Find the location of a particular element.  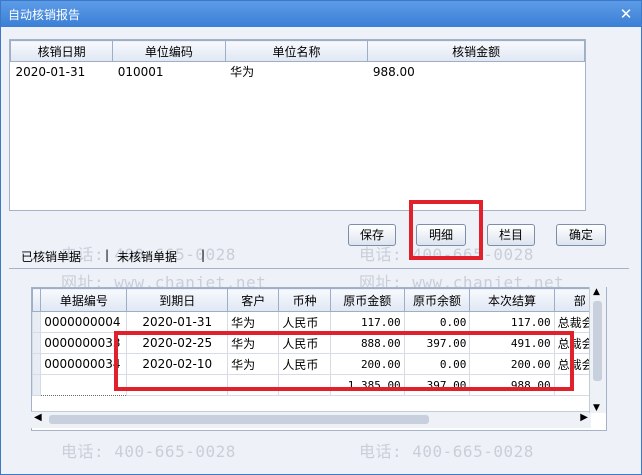

scroll-right-icon: ▶ is located at coordinates (584, 417).